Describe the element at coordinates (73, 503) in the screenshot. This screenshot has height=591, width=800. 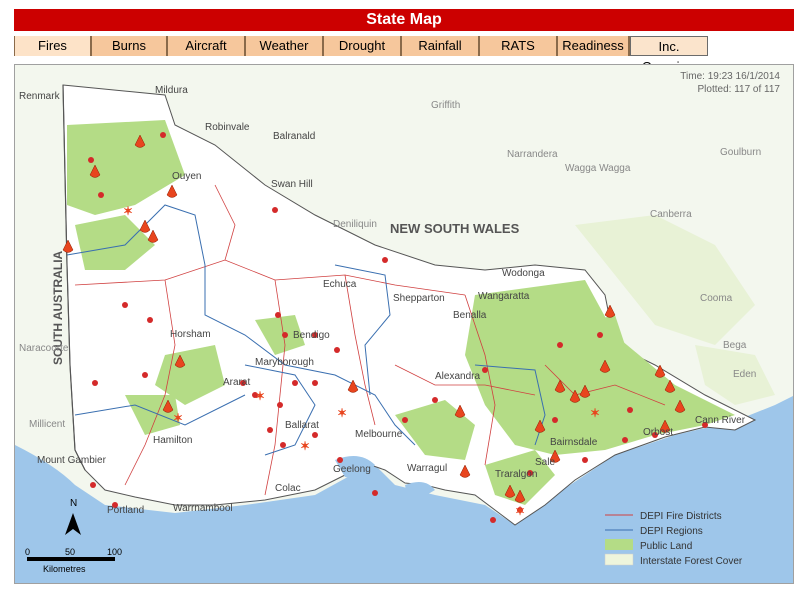
I see `svg-text: N` at that location.